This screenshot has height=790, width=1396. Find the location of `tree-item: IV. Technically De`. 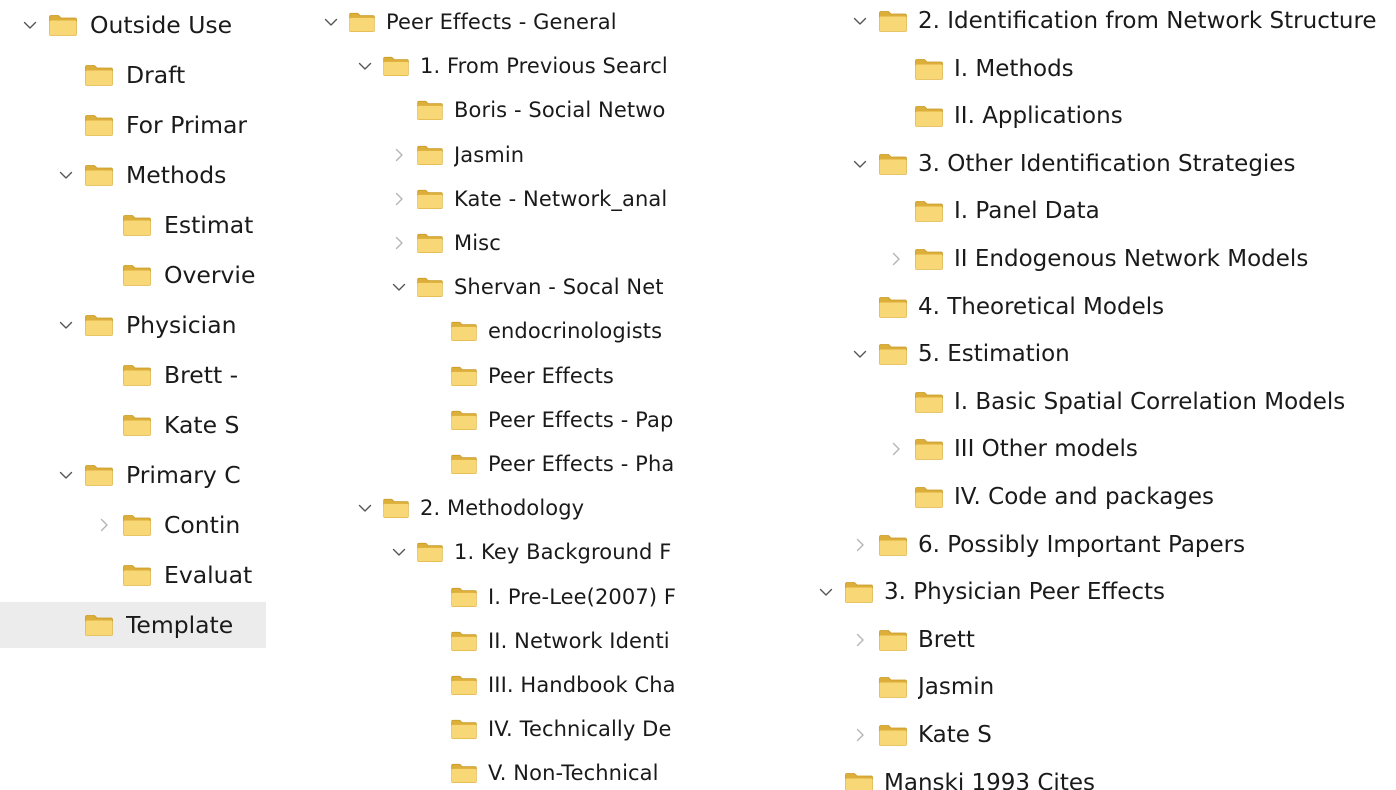

tree-item: IV. Technically De is located at coordinates (506, 729).